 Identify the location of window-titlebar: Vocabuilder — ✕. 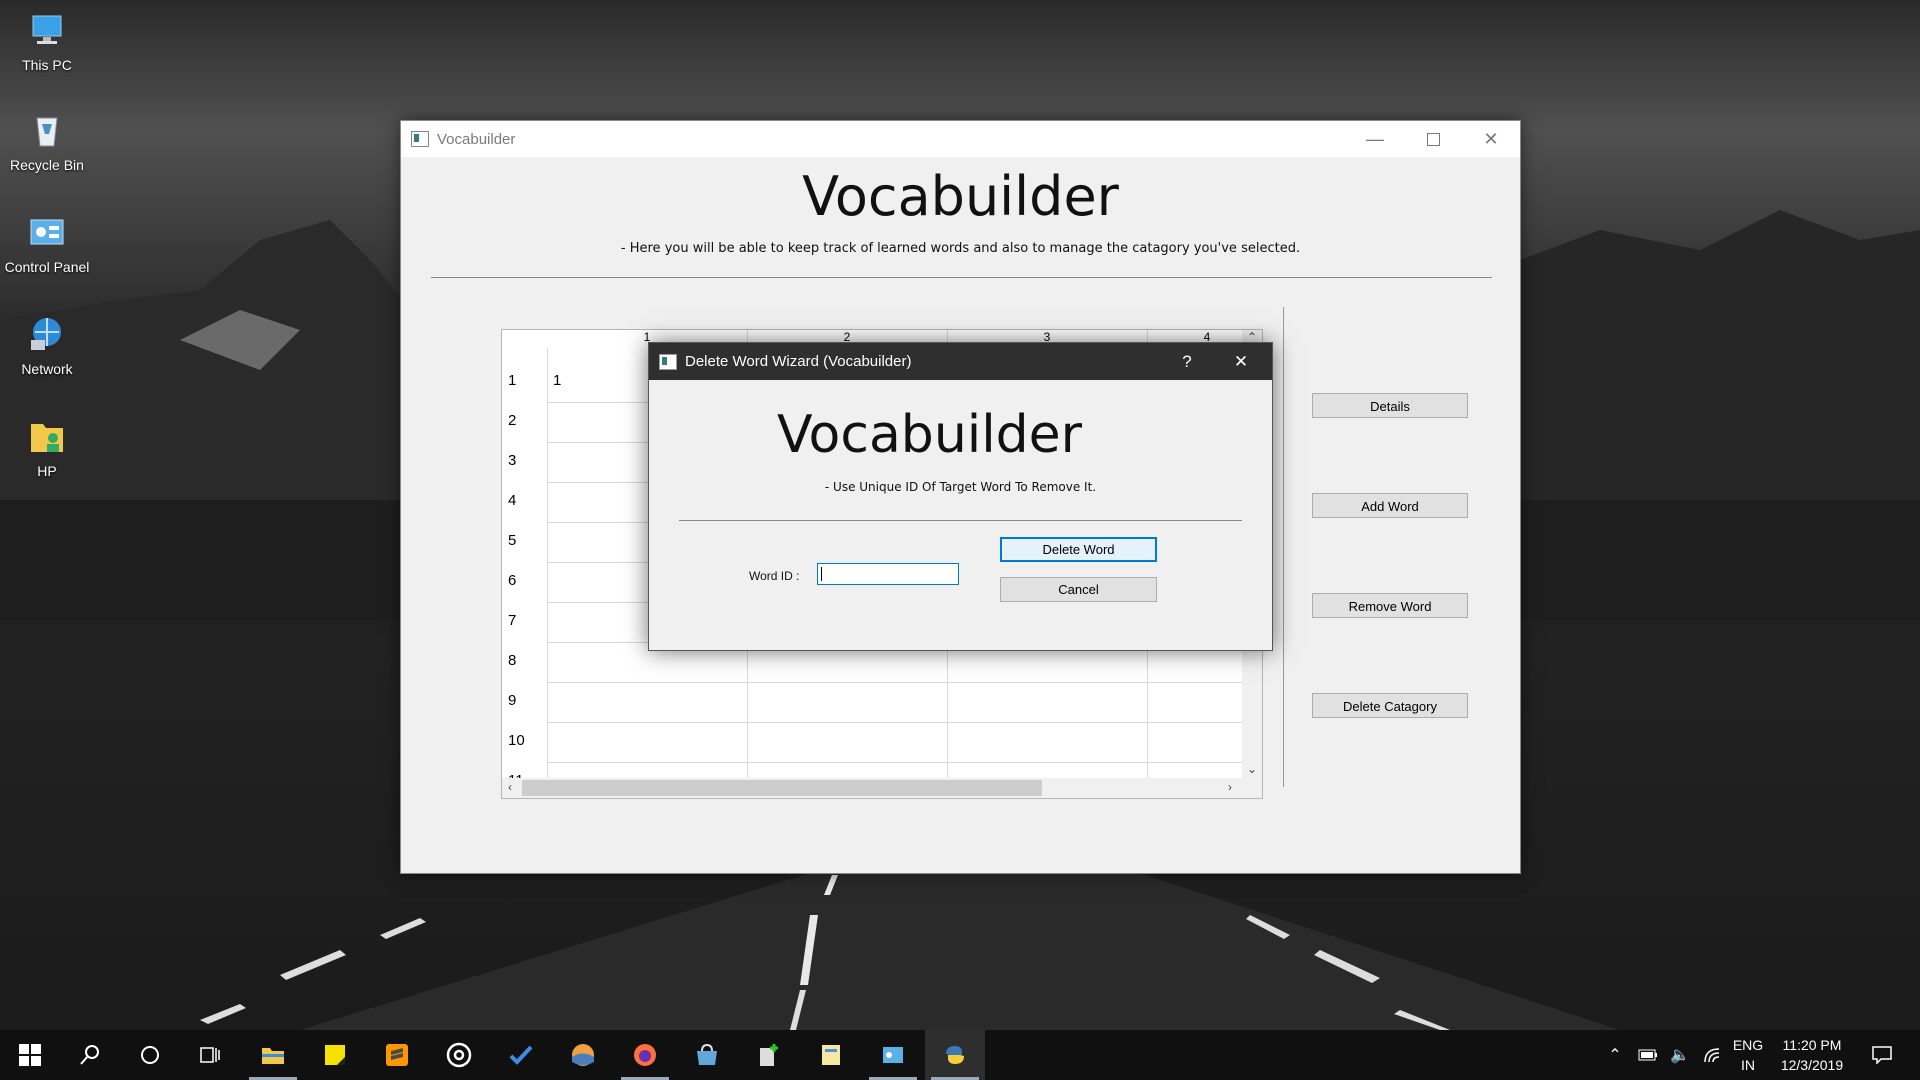
(960, 139).